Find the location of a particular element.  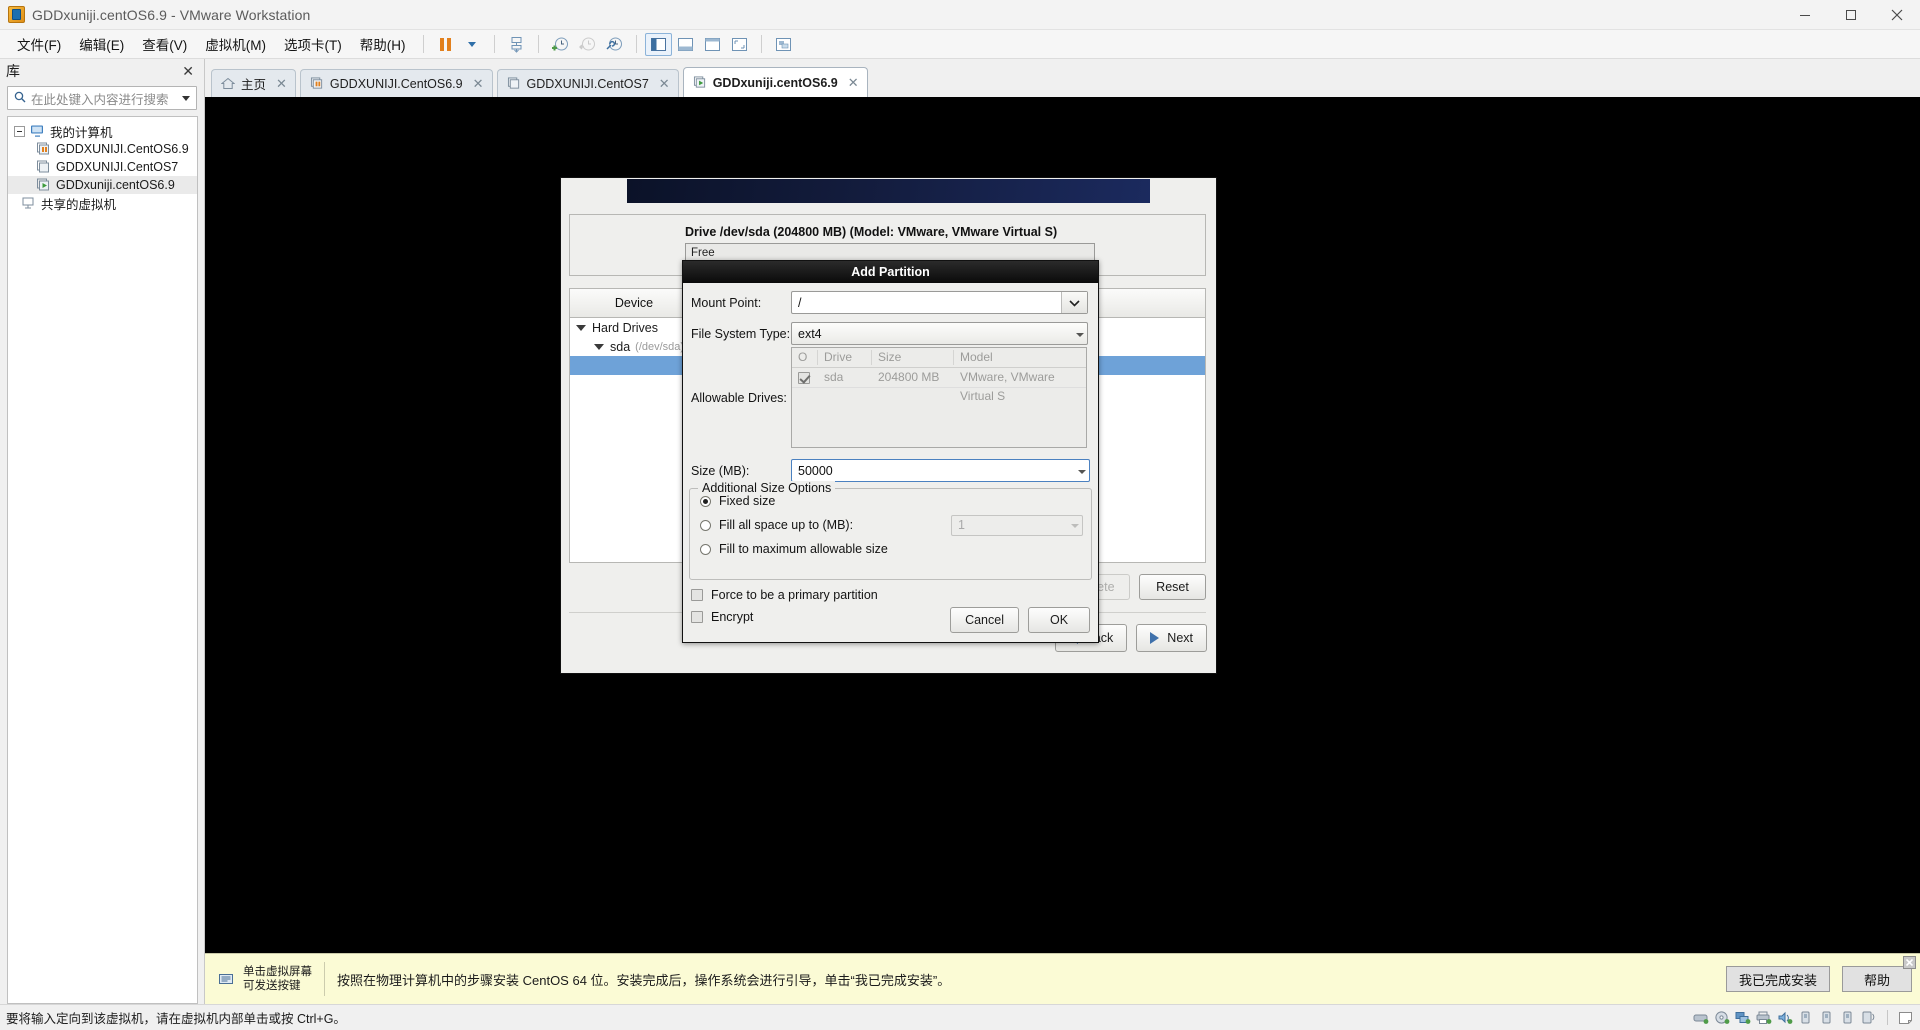

fullscreen-button is located at coordinates (739, 44).